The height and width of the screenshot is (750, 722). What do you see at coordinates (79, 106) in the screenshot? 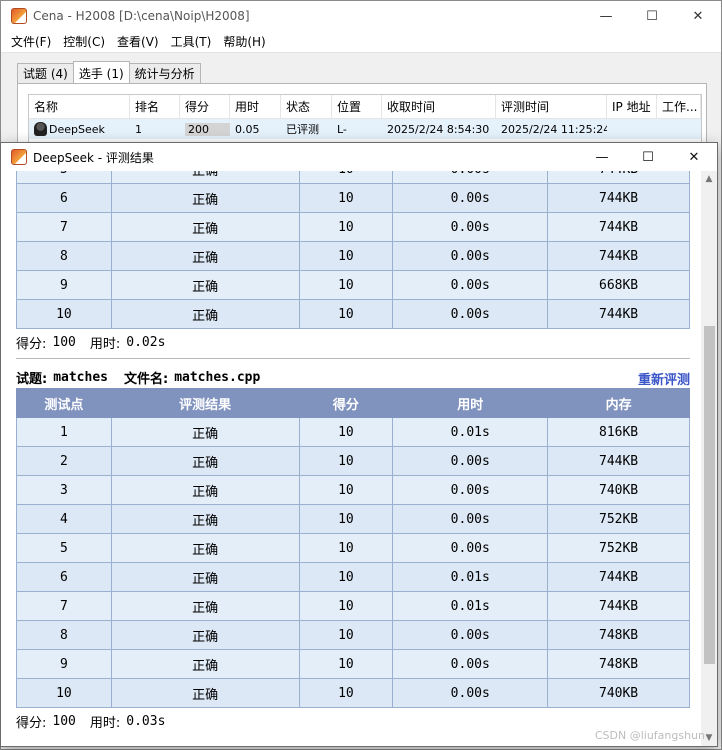
I see `column-header-name: 名称` at bounding box center [79, 106].